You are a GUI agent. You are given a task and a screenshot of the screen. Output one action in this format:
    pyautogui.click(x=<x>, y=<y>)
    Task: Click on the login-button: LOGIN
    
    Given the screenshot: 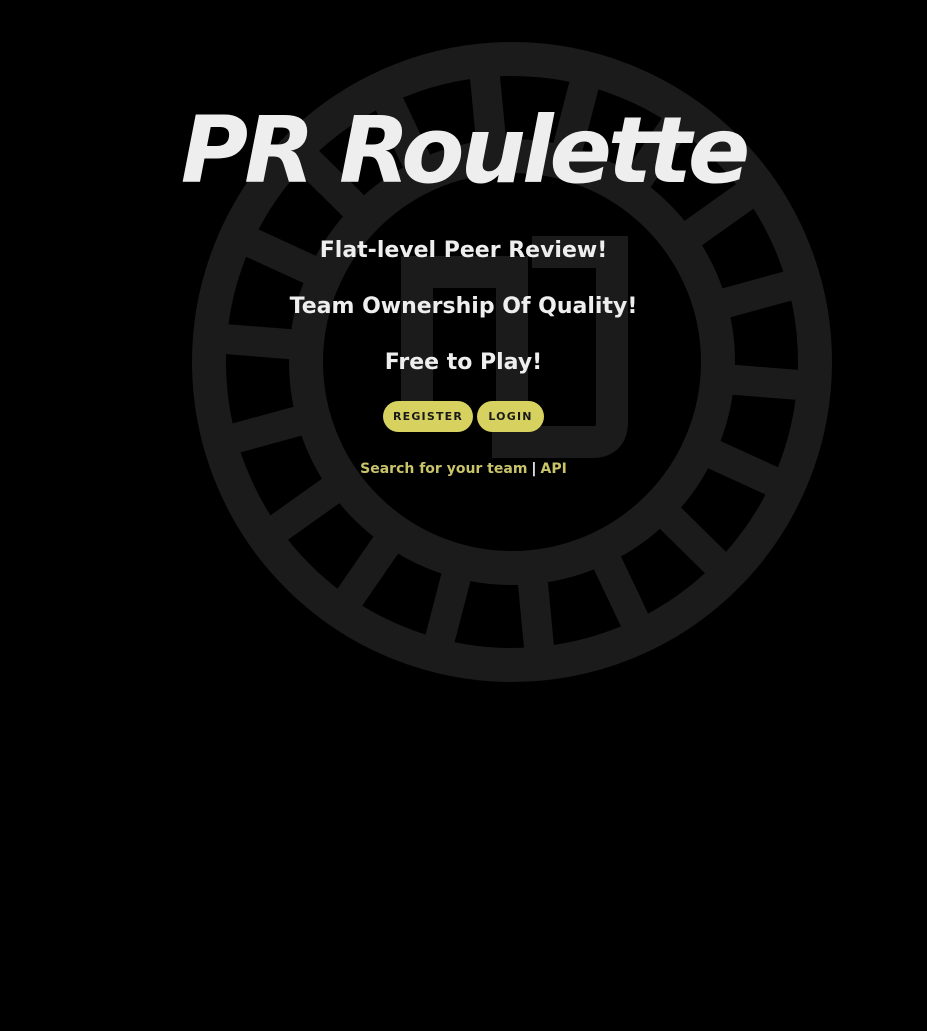 What is the action you would take?
    pyautogui.click(x=510, y=416)
    